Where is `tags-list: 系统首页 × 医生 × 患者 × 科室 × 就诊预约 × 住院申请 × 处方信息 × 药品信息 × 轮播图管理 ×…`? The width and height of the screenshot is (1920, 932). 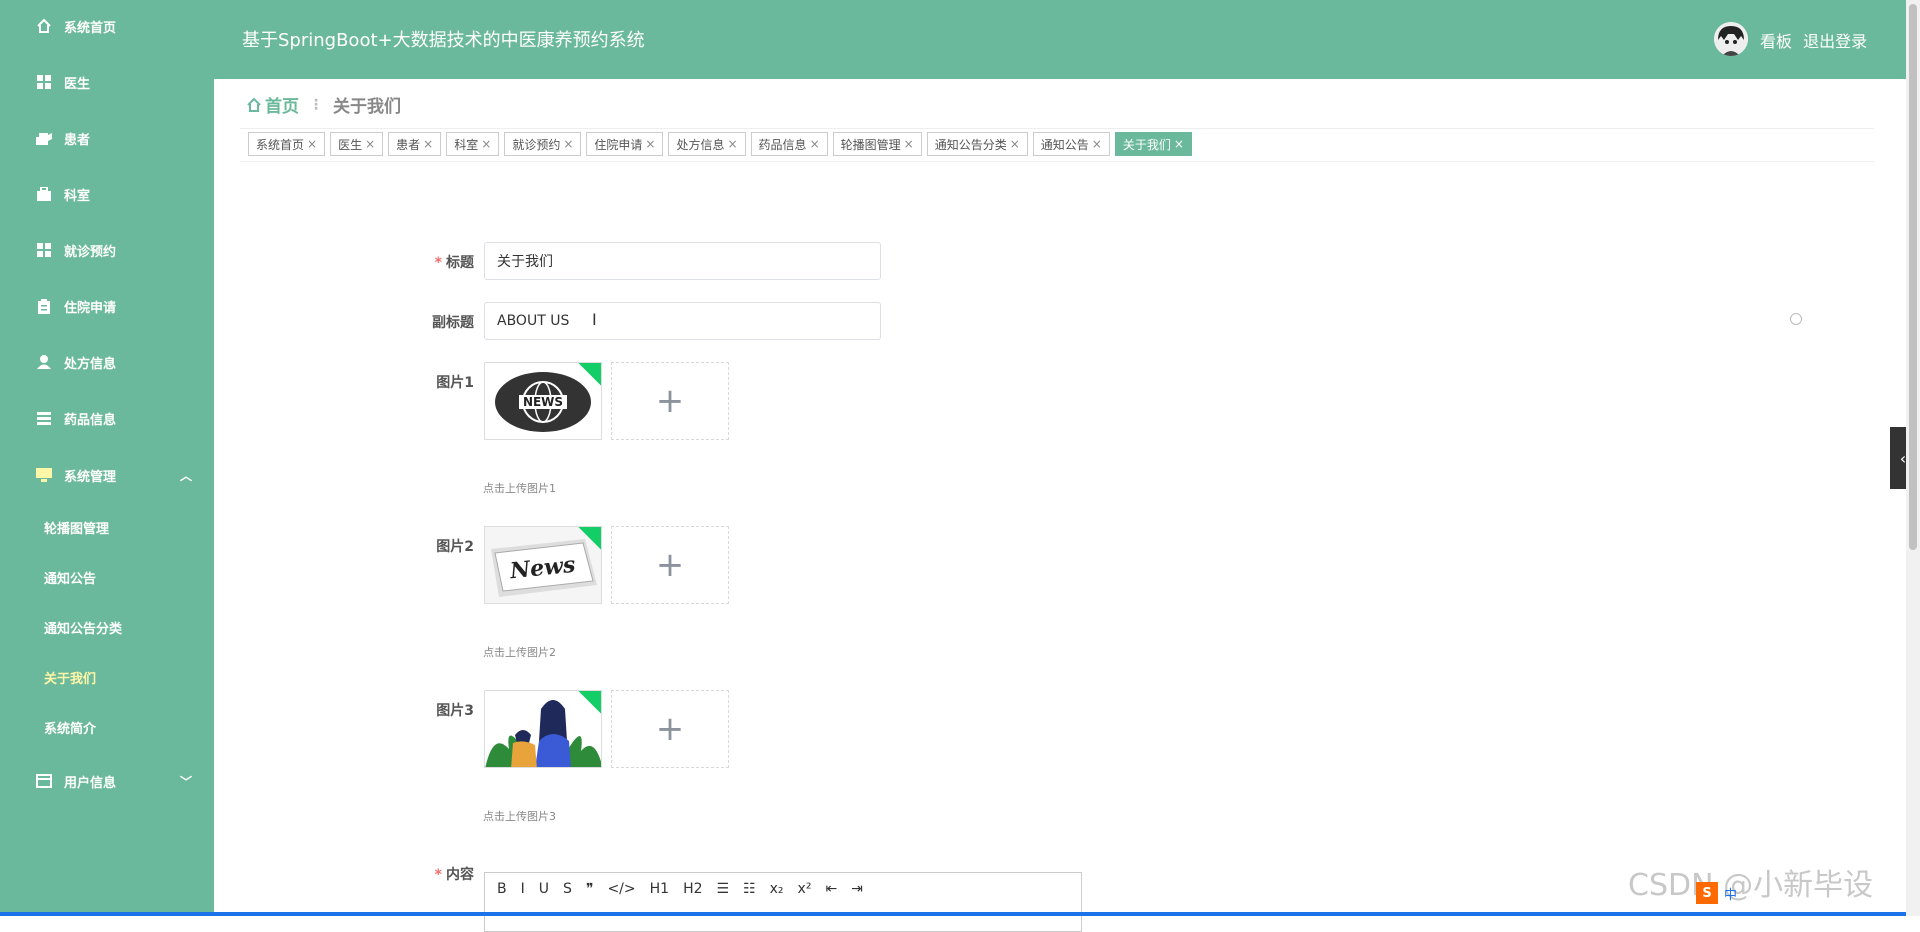 tags-list: 系统首页 × 医生 × 患者 × 科室 × 就诊预约 × 住院申请 × 处方信息 × 药品信息 × 轮播图管理 ×… is located at coordinates (722, 144).